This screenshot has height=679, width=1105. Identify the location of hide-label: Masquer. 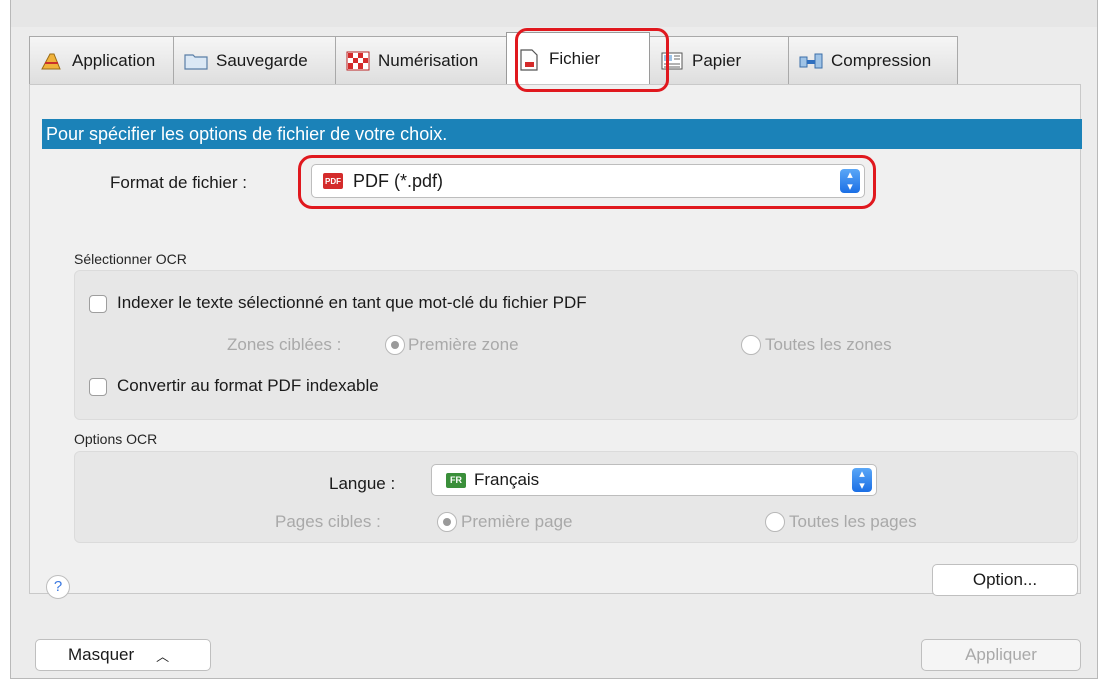
(101, 654).